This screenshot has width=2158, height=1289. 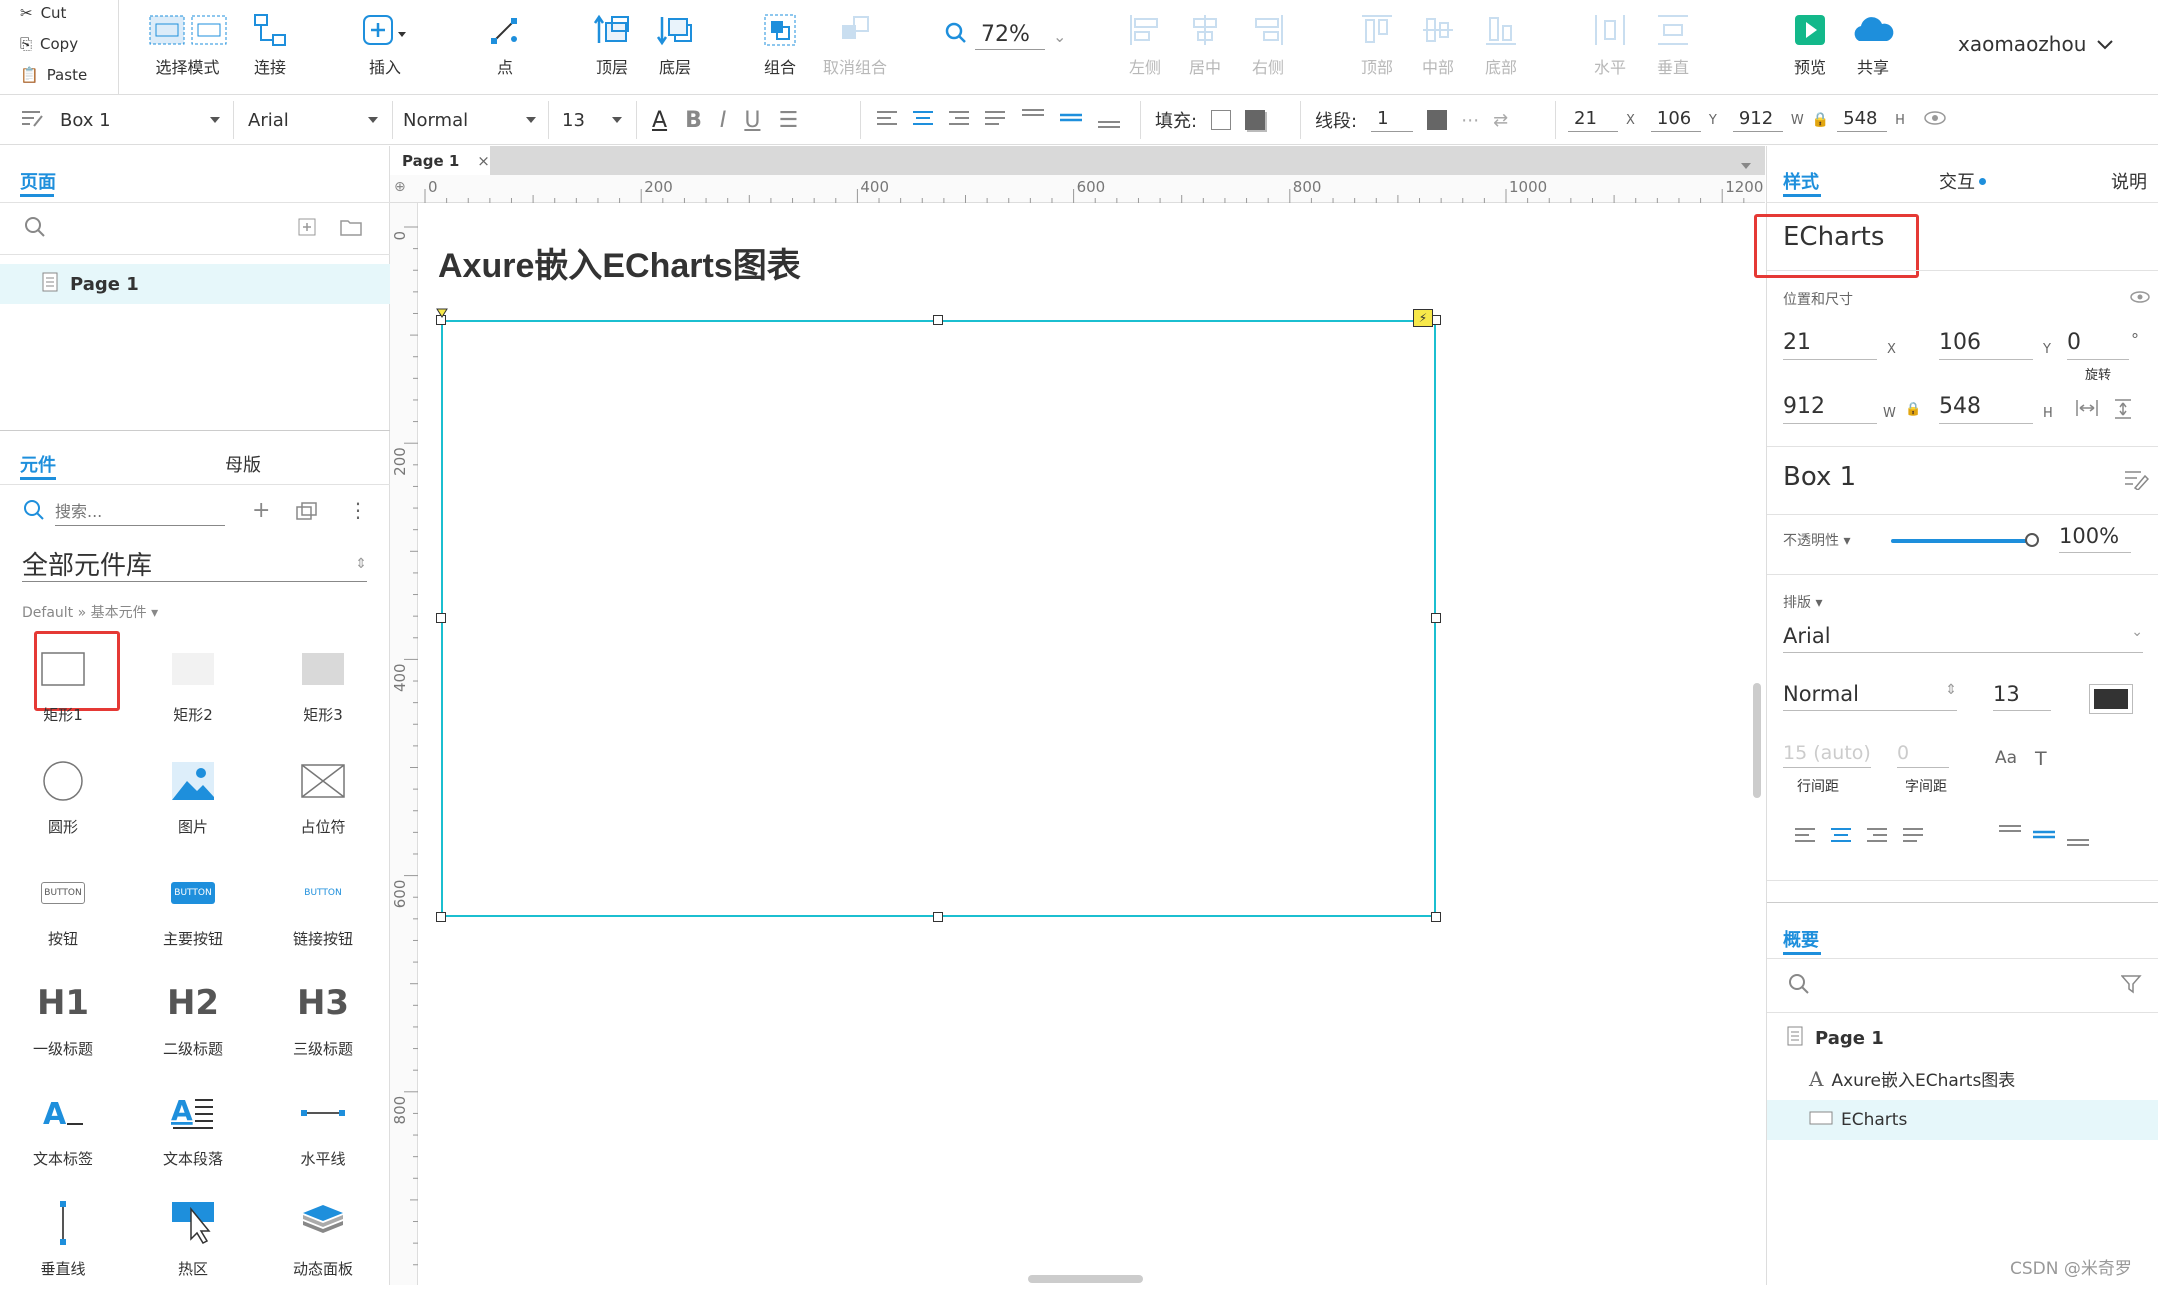 What do you see at coordinates (469, 120) in the screenshot?
I see `font-weight-select: Normal` at bounding box center [469, 120].